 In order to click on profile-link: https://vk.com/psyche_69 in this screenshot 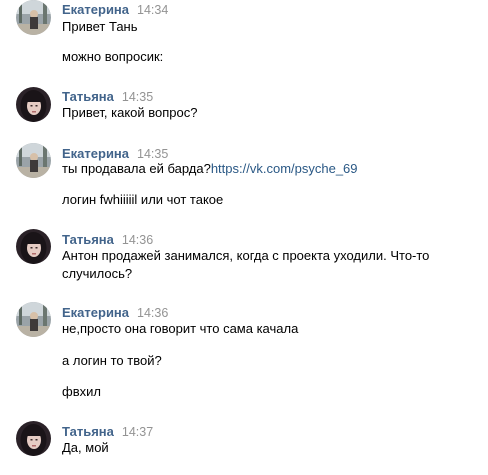, I will do `click(284, 168)`.